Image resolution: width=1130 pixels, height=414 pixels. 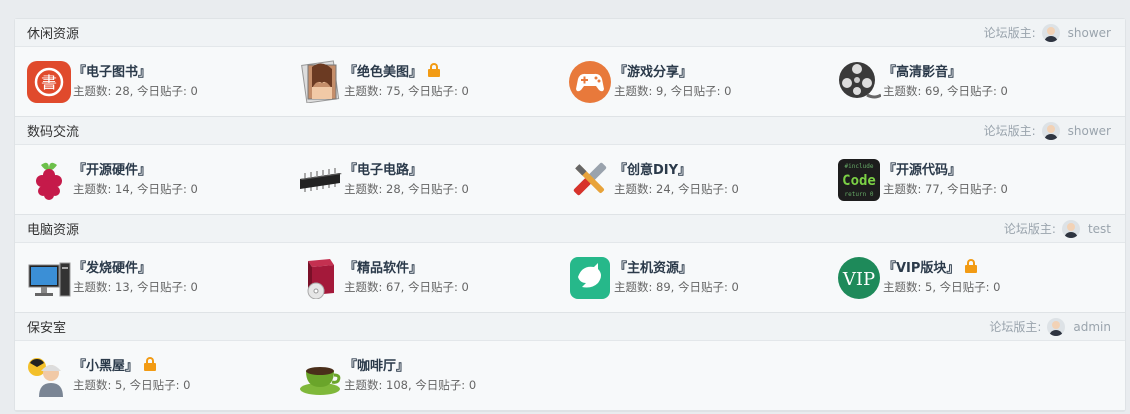 What do you see at coordinates (921, 266) in the screenshot?
I see `forum-name: 『VIP版块』` at bounding box center [921, 266].